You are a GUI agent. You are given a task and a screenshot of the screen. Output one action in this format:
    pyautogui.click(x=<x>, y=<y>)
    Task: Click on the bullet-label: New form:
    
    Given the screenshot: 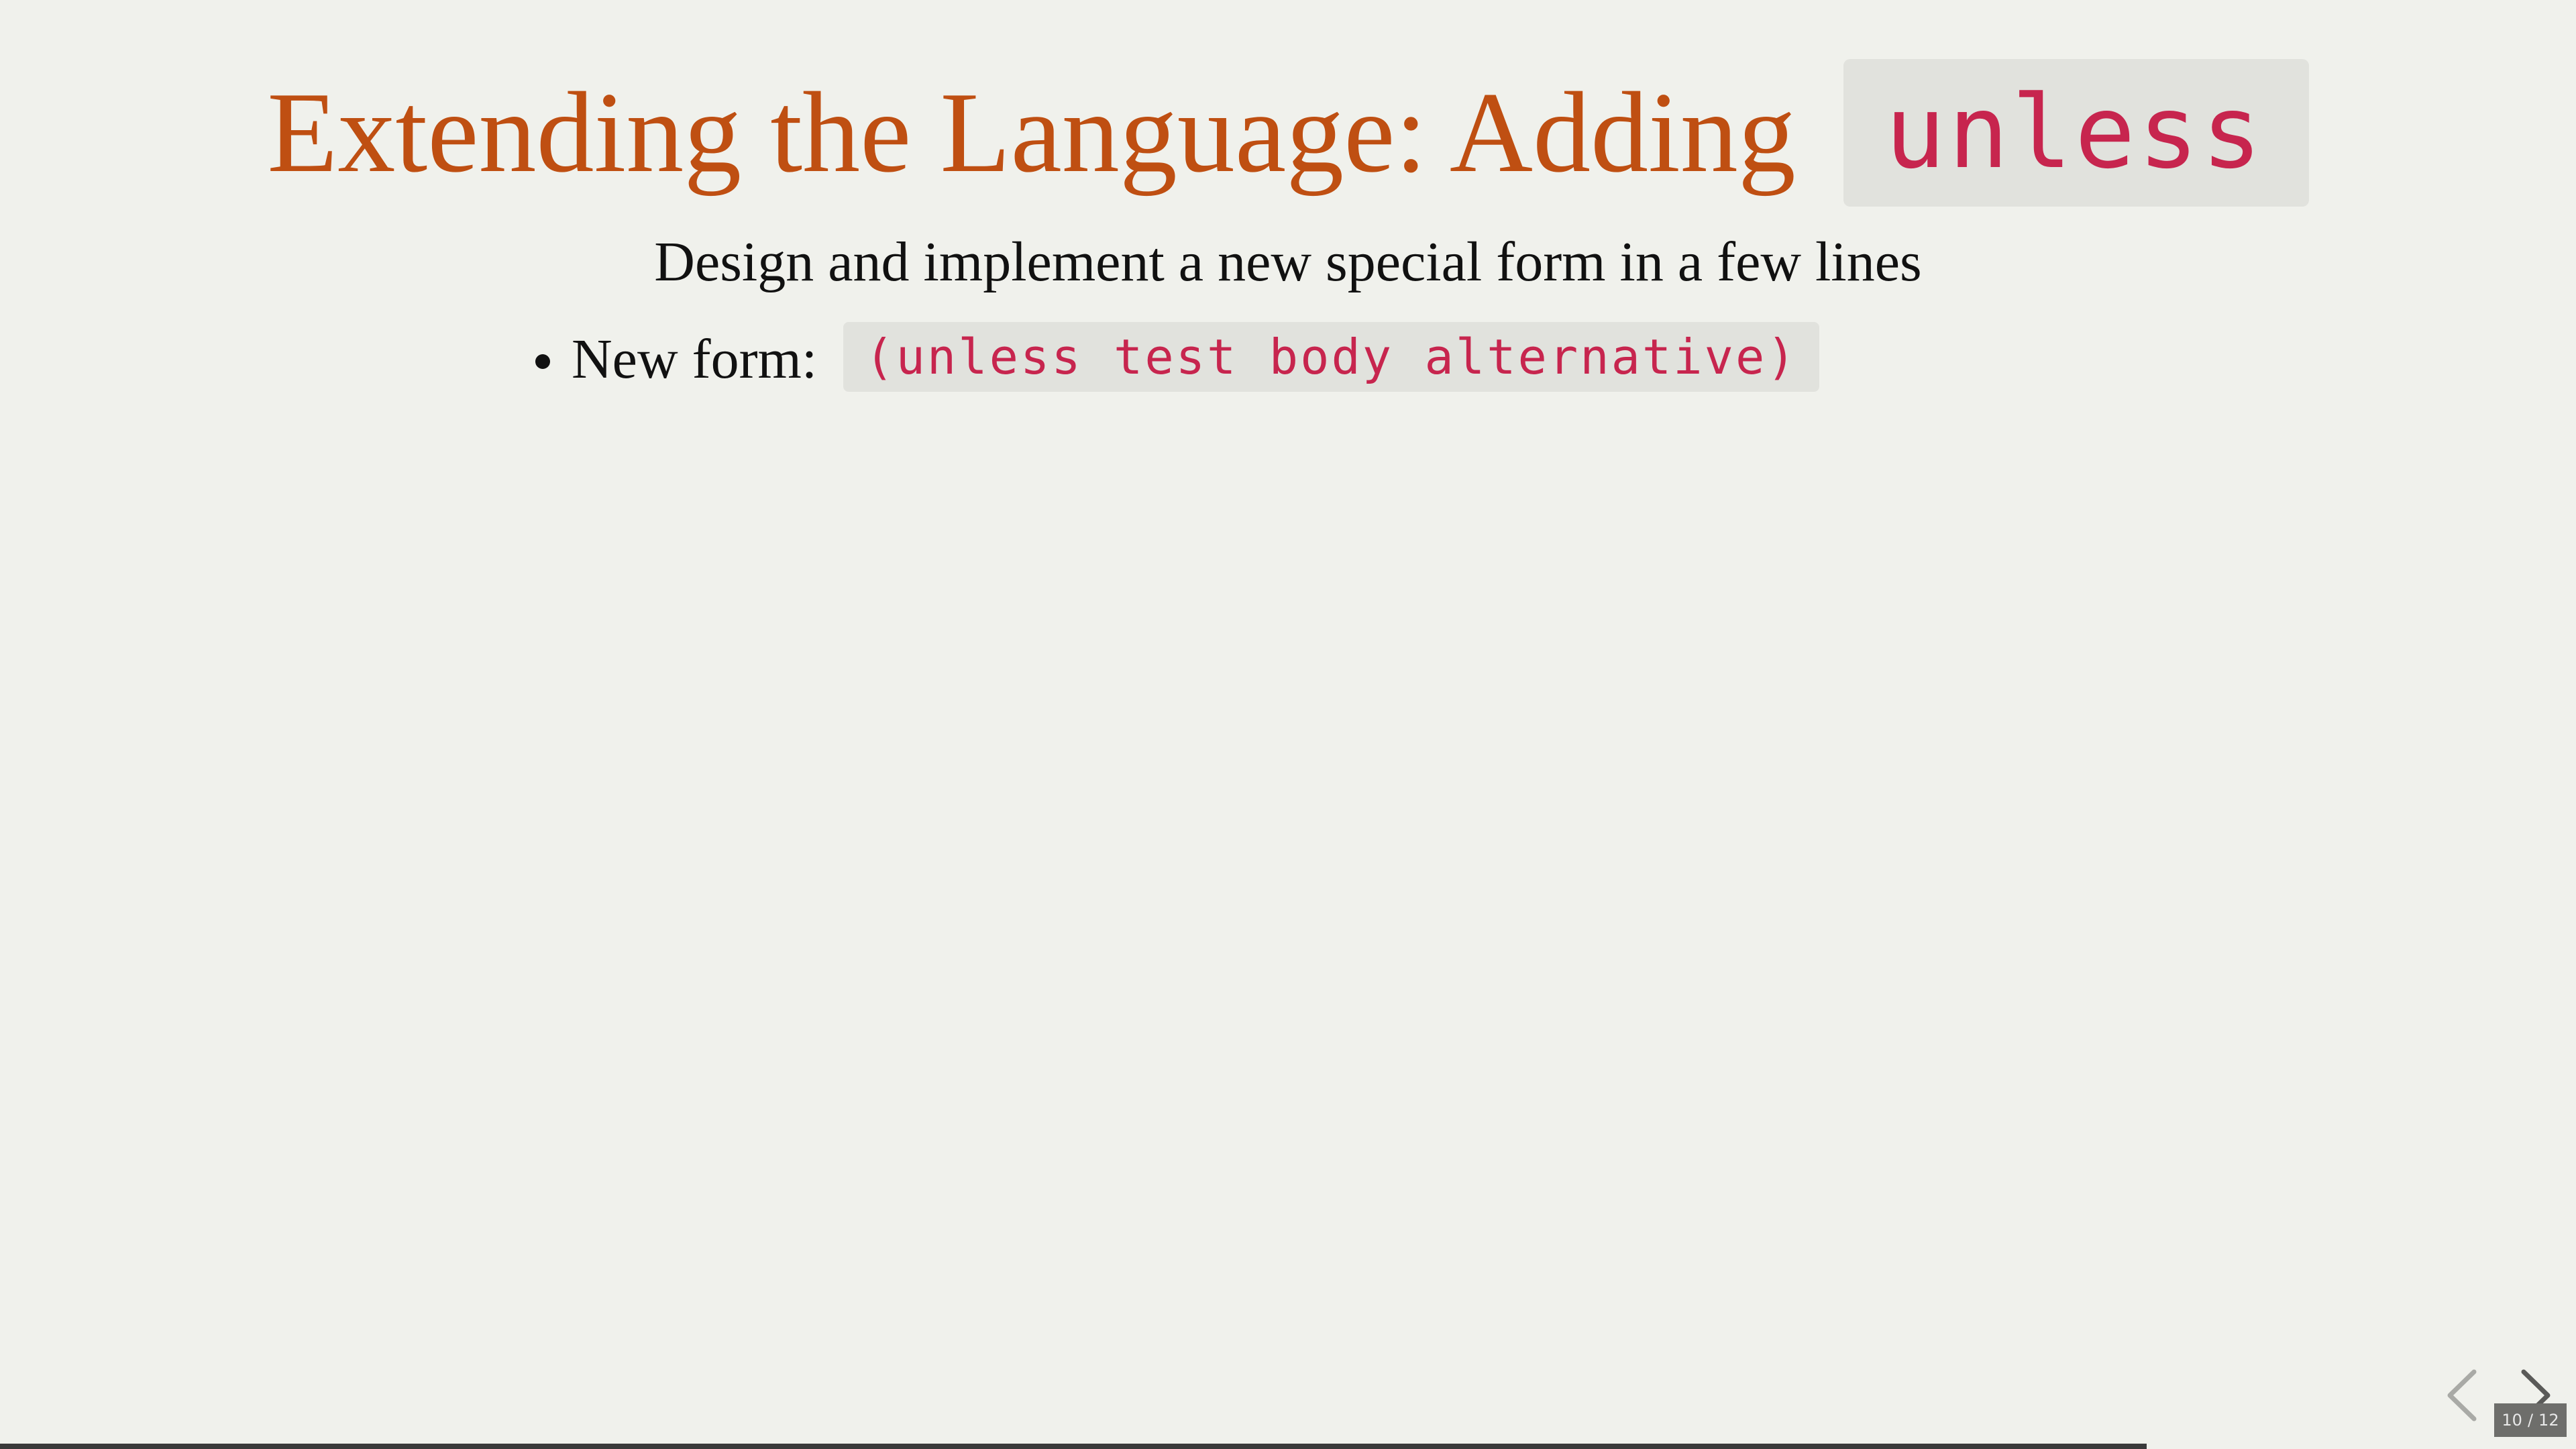 What is the action you would take?
    pyautogui.click(x=695, y=359)
    